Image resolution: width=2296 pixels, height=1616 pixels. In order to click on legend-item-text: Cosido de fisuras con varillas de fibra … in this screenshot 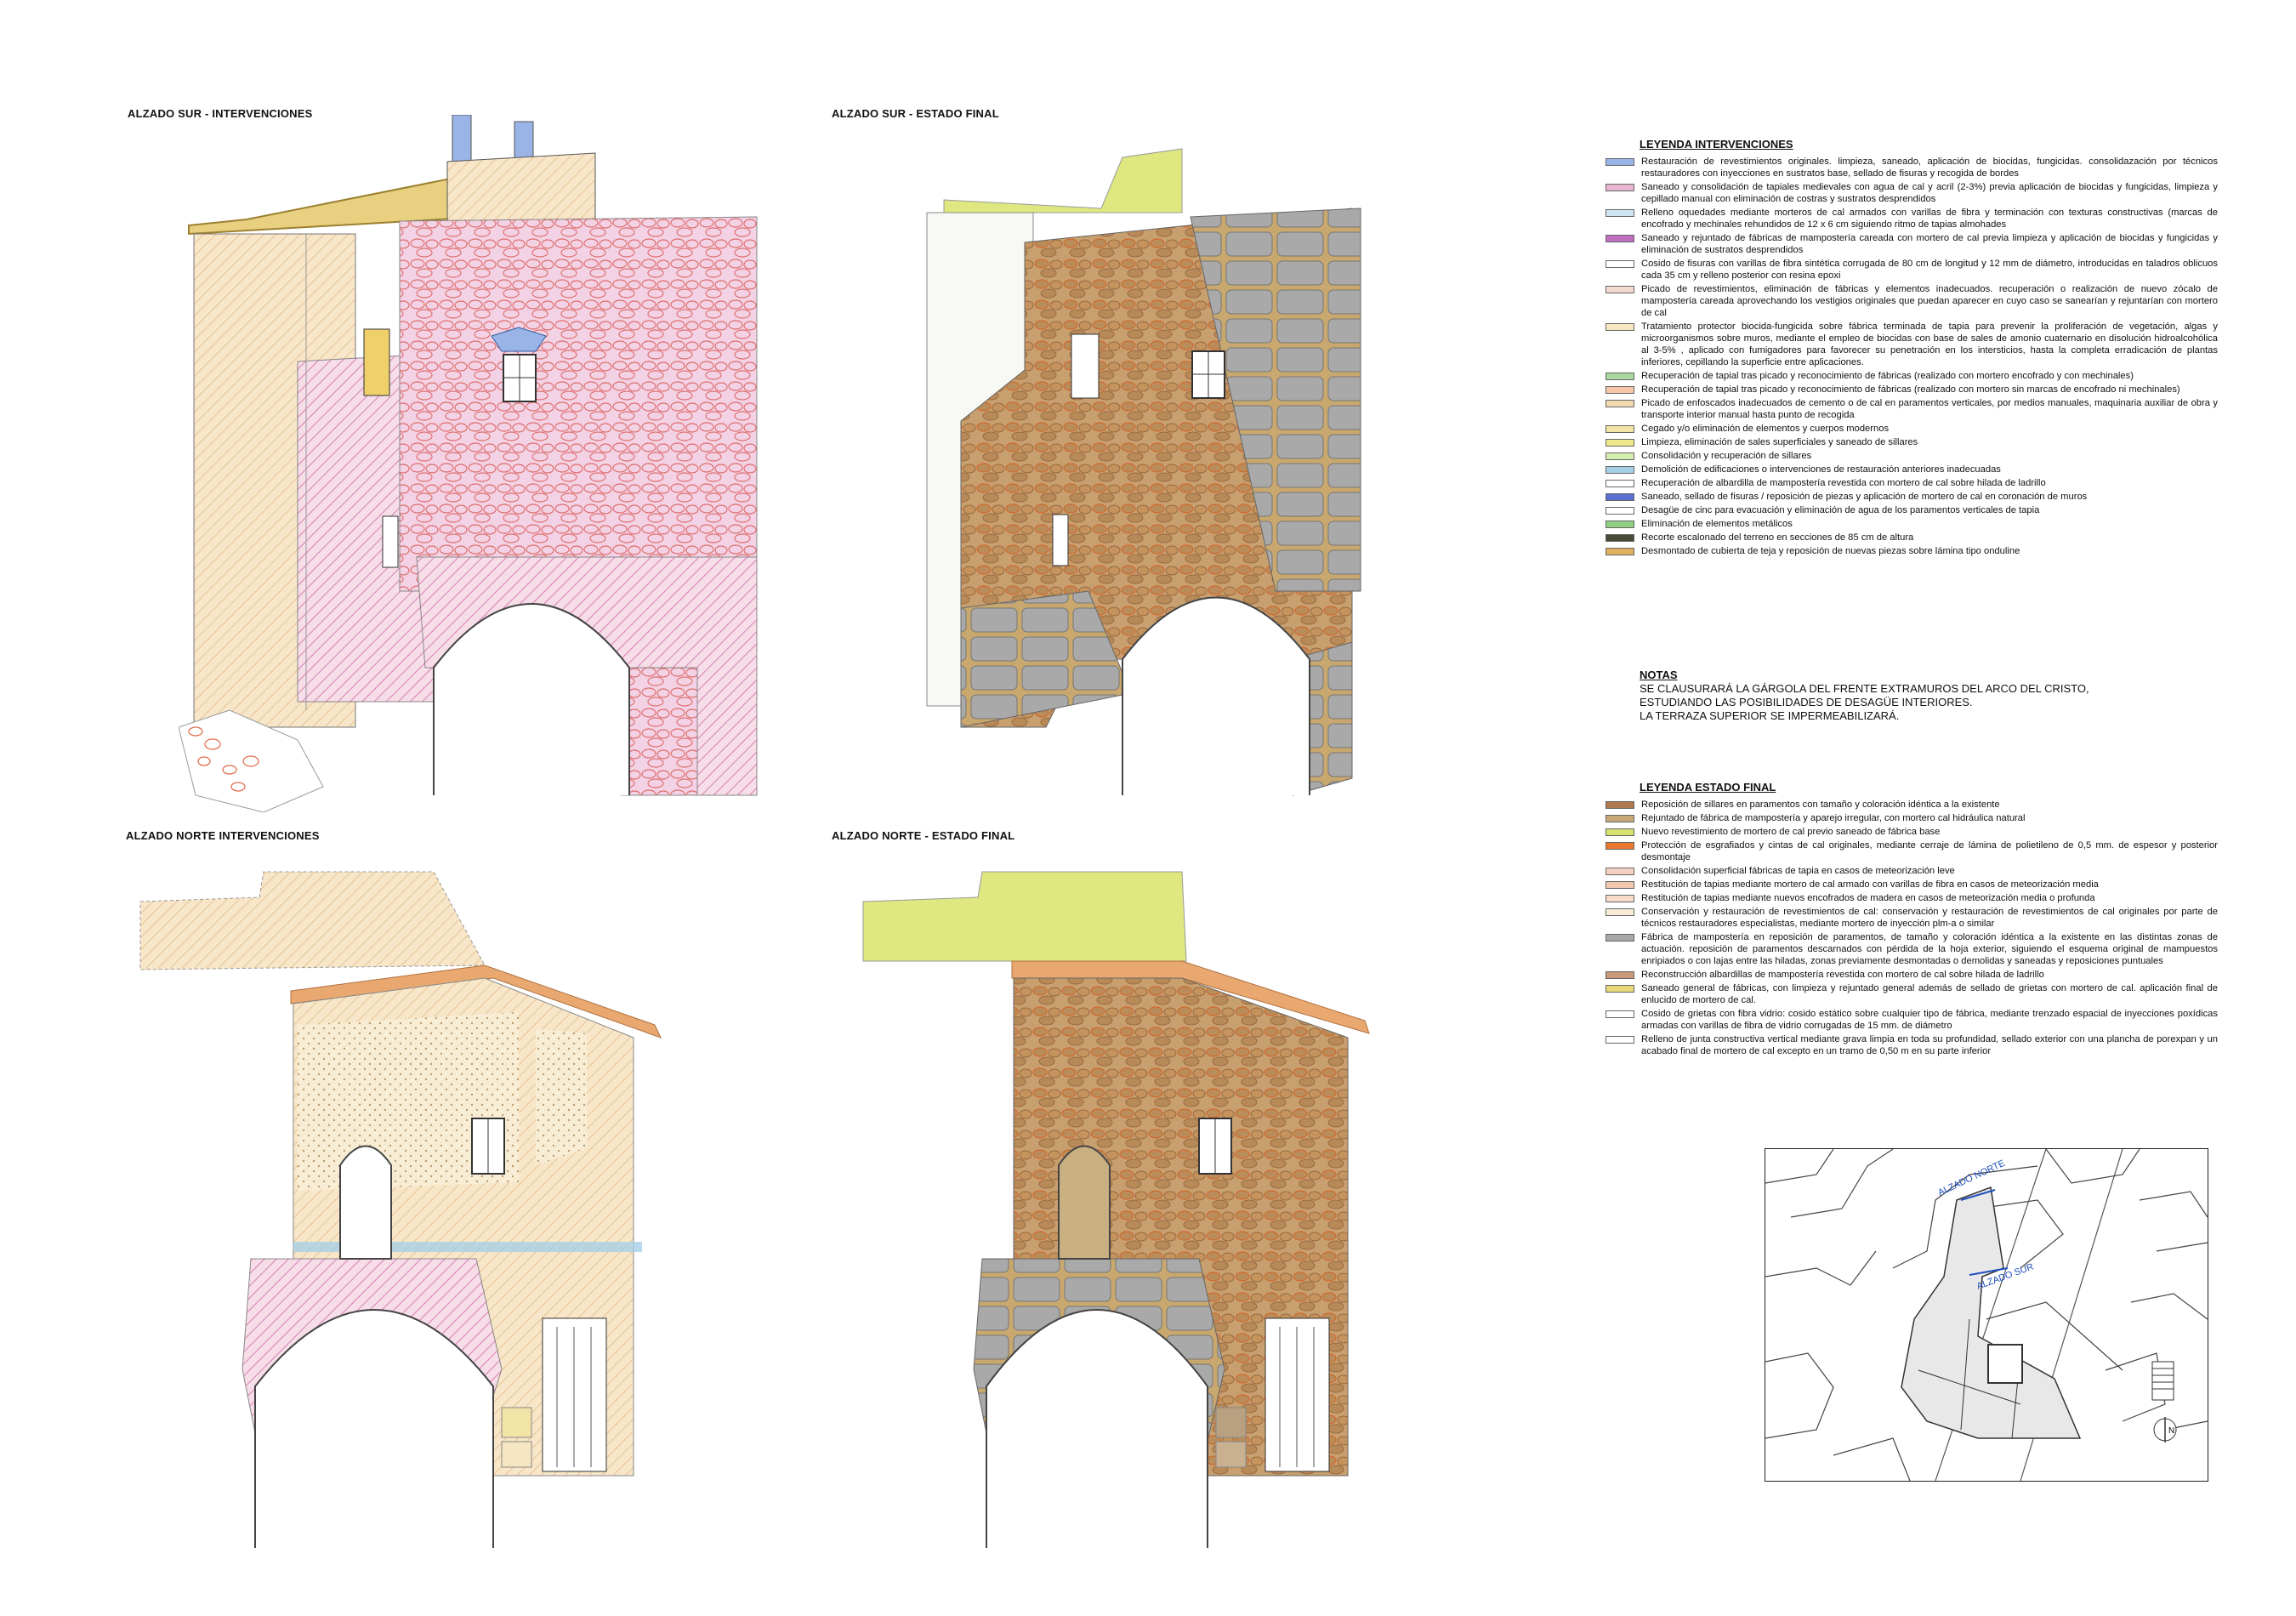, I will do `click(1929, 270)`.